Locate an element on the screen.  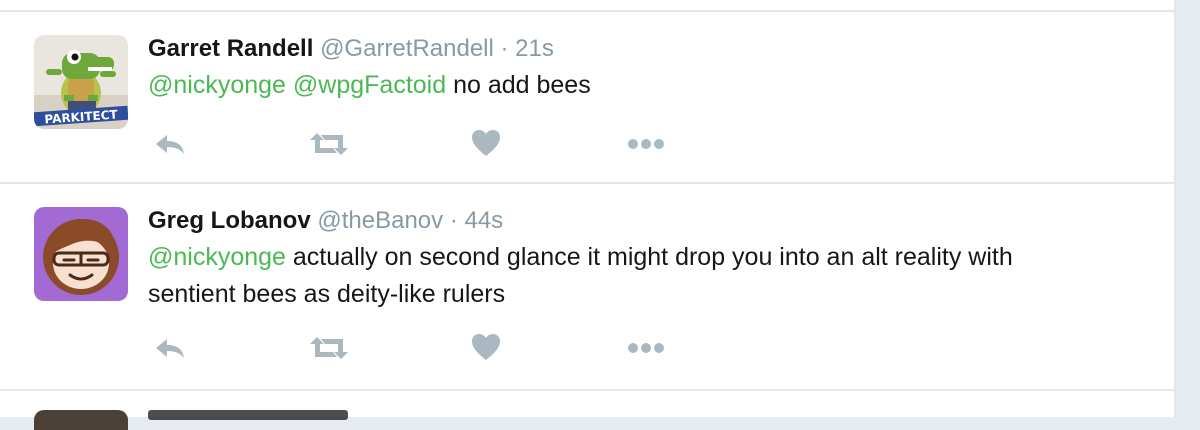
crocodile-mascot-avatar-icon: PARKITECT is located at coordinates (81, 82).